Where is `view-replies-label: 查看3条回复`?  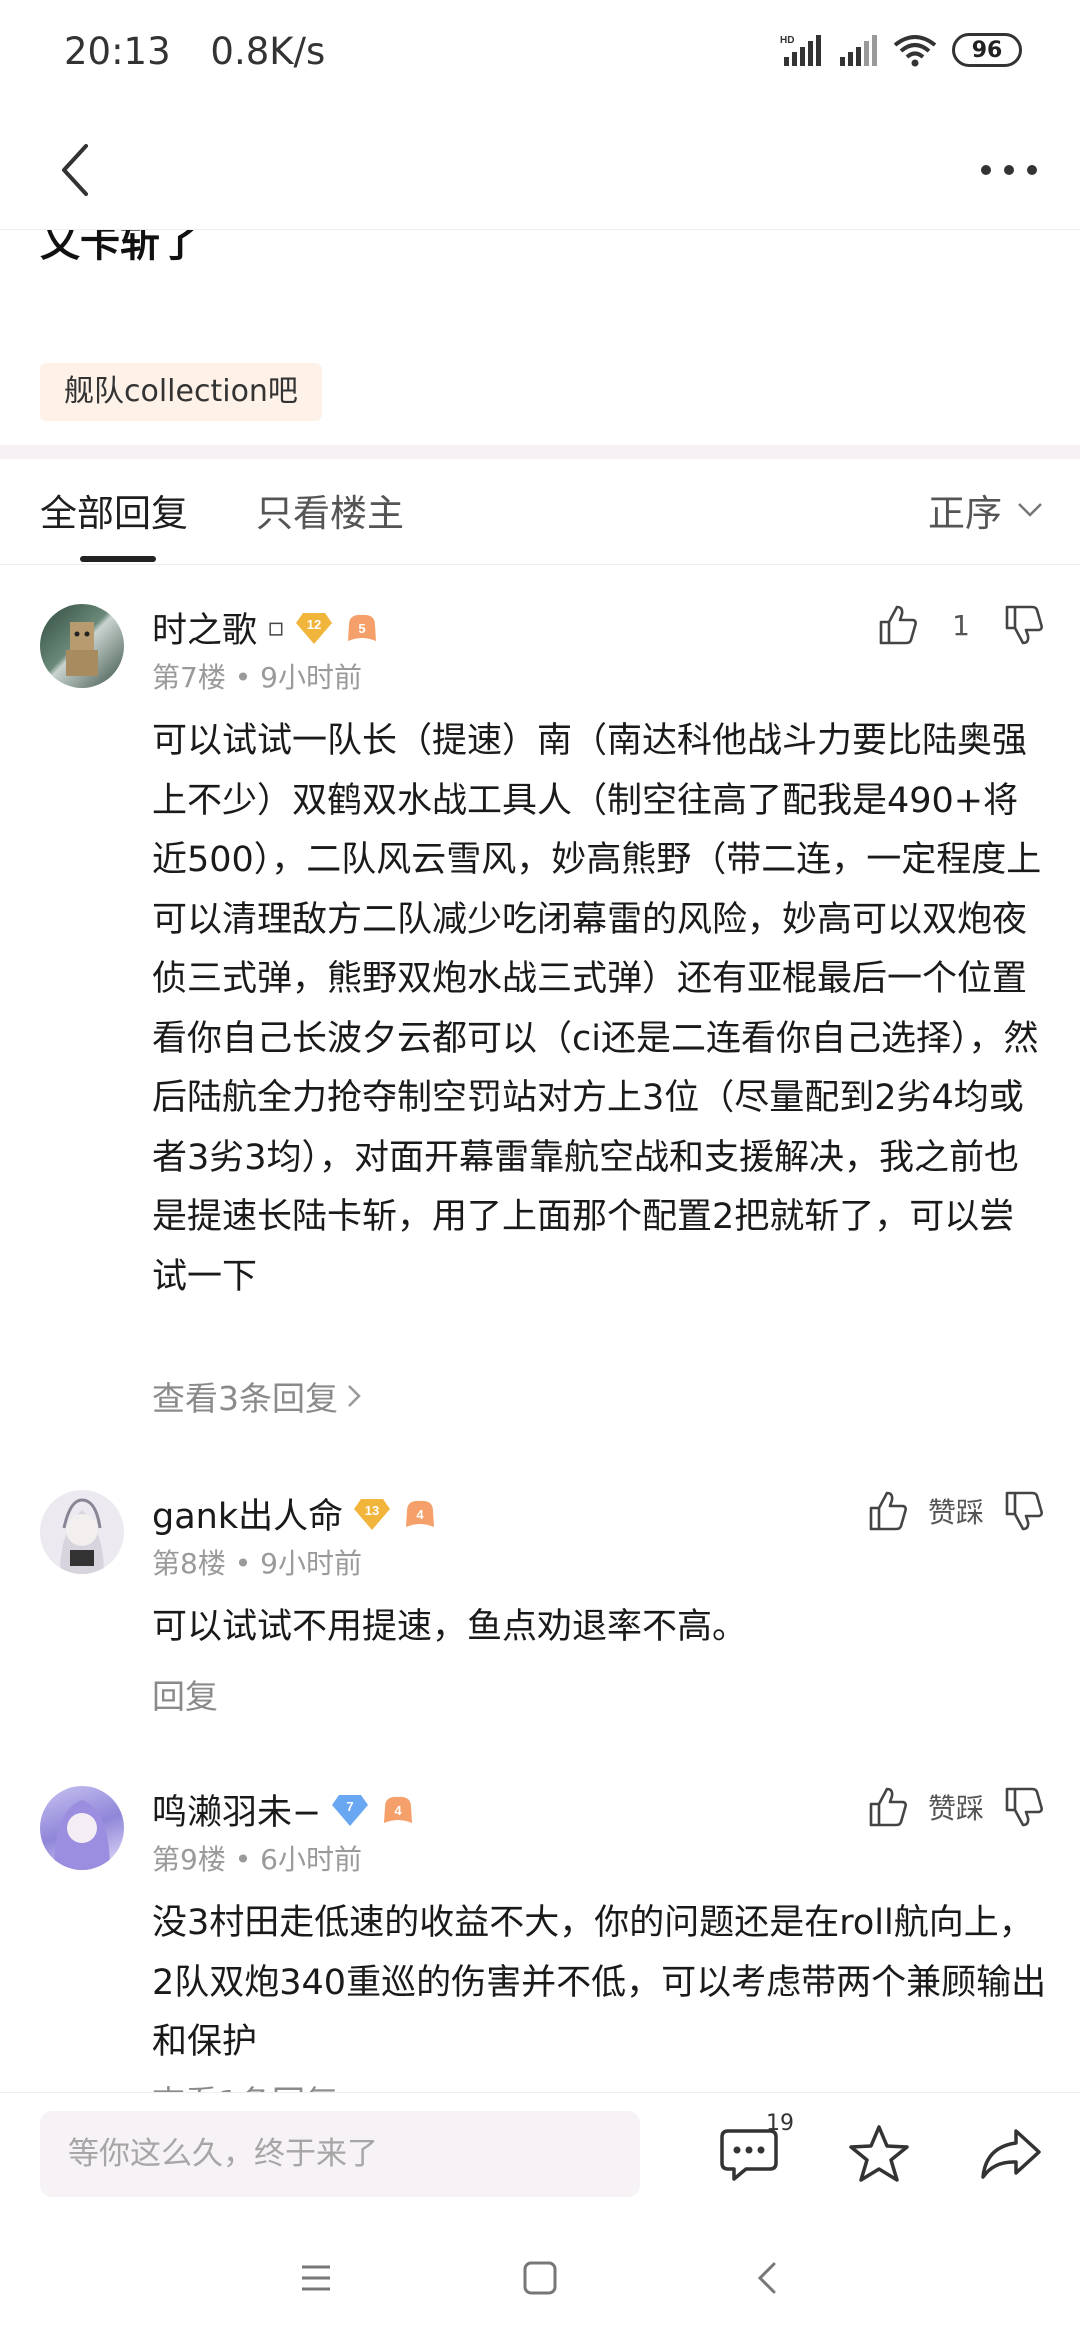 view-replies-label: 查看3条回复 is located at coordinates (245, 1398).